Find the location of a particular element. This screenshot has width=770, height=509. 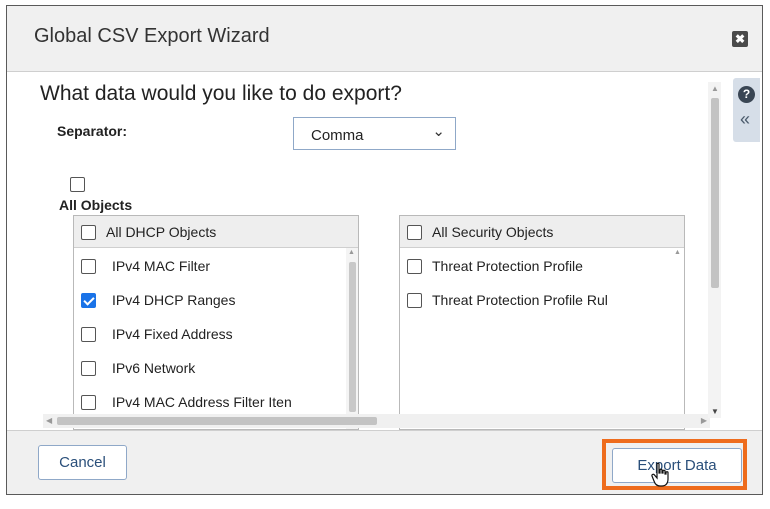

list-item-label: IPv4 MAC Filter is located at coordinates (161, 266).